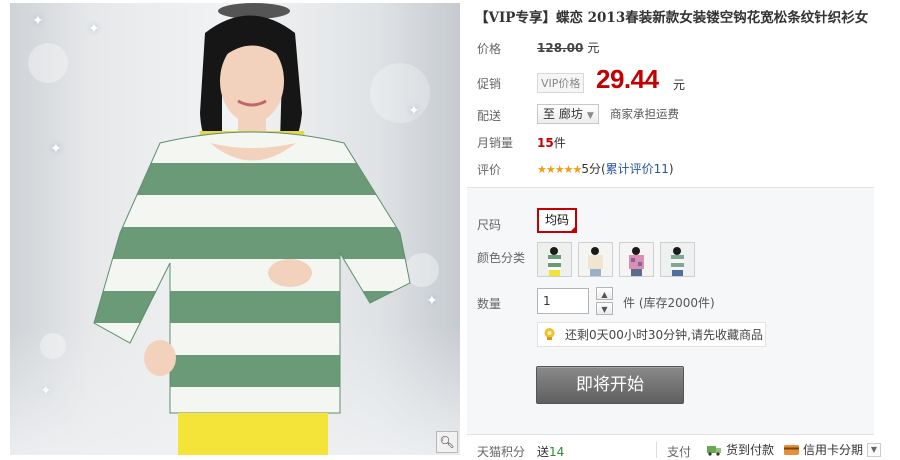 The width and height of the screenshot is (900, 460). I want to click on reviews-link: 累计评价11, so click(637, 169).